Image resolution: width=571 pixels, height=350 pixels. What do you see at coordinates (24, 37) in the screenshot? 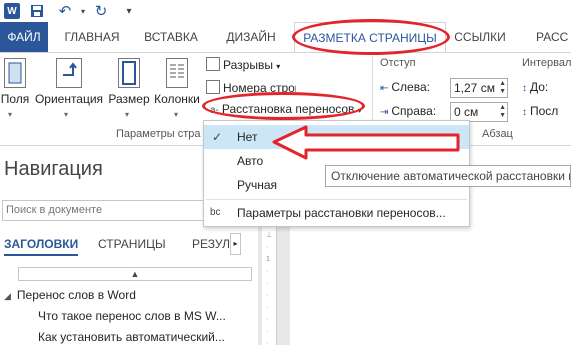
I see `tab-file: ФАЙЛ` at bounding box center [24, 37].